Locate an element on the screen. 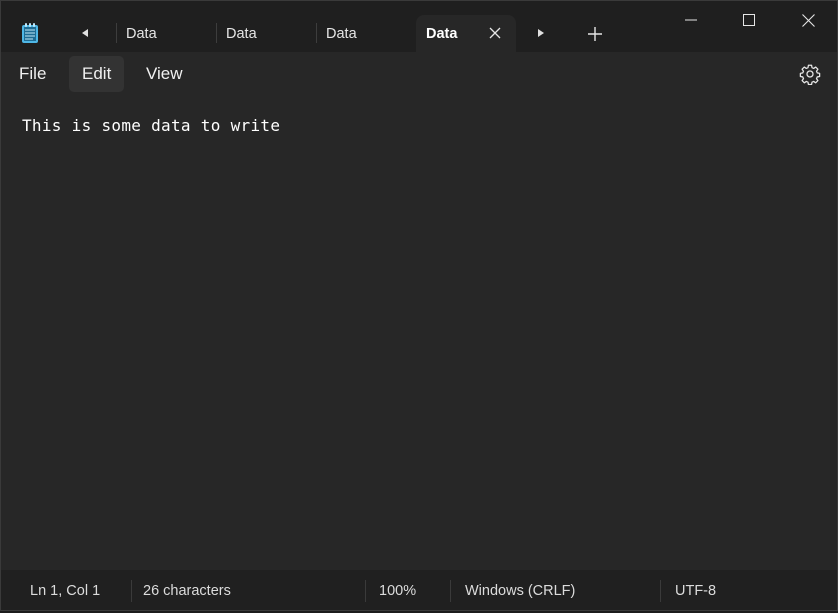 Image resolution: width=838 pixels, height=613 pixels. gear-icon is located at coordinates (810, 74).